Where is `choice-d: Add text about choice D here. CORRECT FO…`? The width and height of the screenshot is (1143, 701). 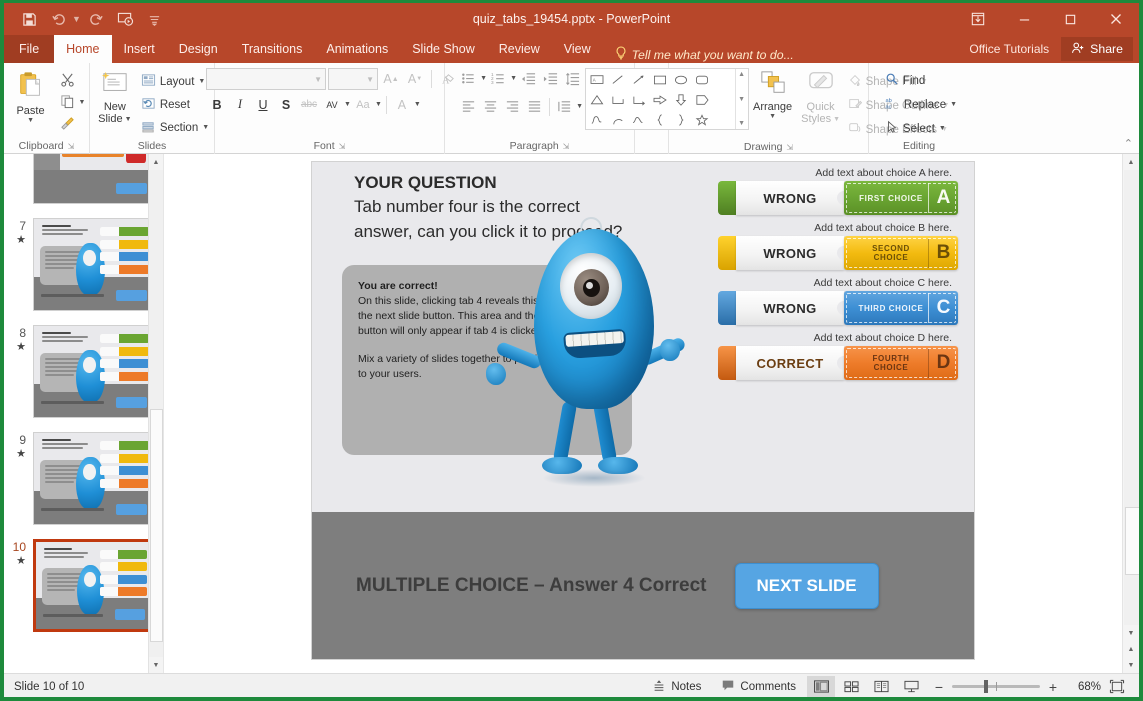 choice-d: Add text about choice D here. CORRECT FO… is located at coordinates (838, 355).